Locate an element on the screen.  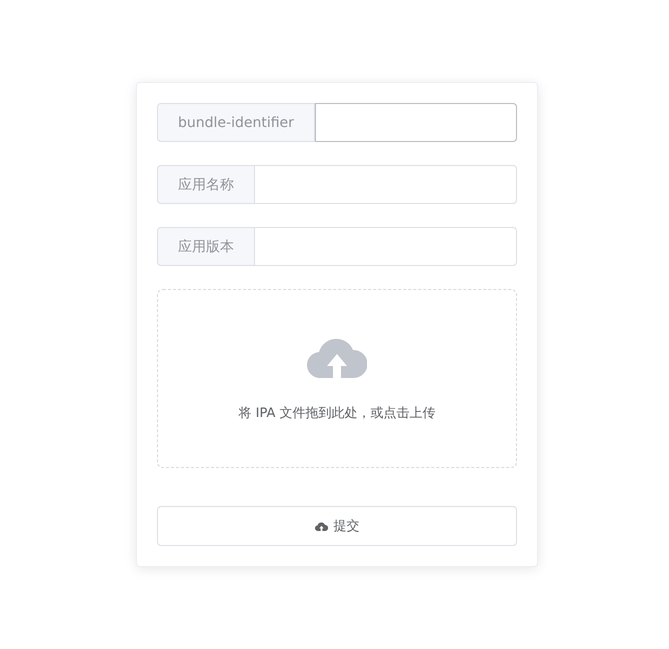
field-label: 应用名称 is located at coordinates (206, 184).